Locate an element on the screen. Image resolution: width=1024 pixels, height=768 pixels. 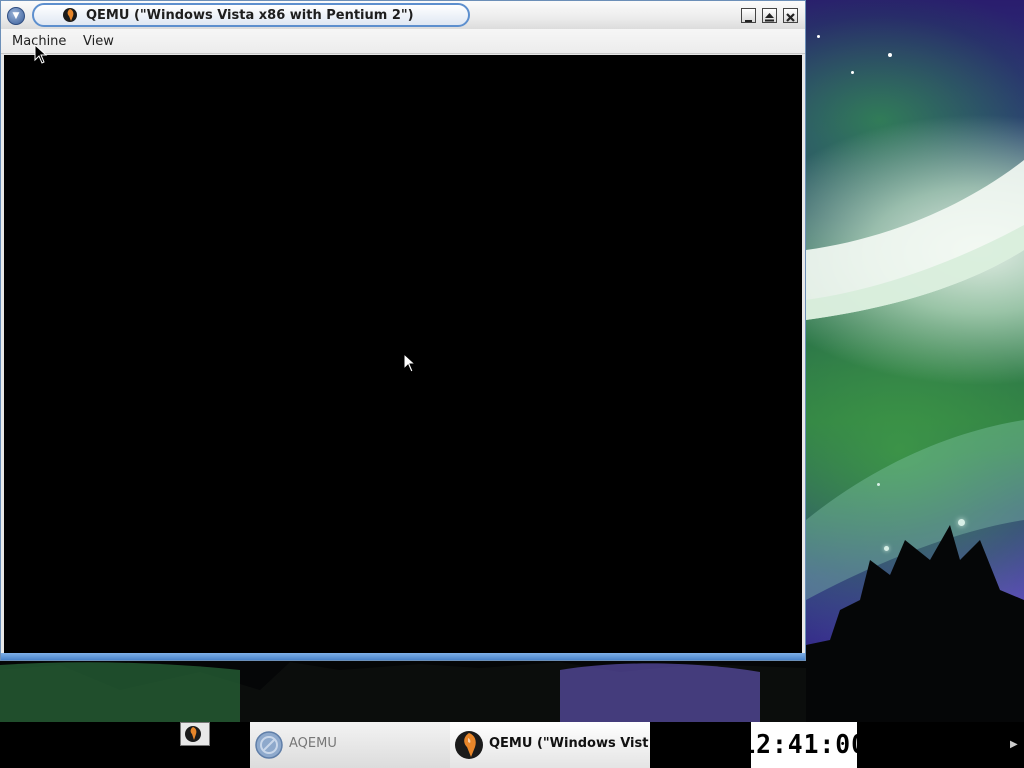
chevron-right-icon: ▶ is located at coordinates (1015, 745).